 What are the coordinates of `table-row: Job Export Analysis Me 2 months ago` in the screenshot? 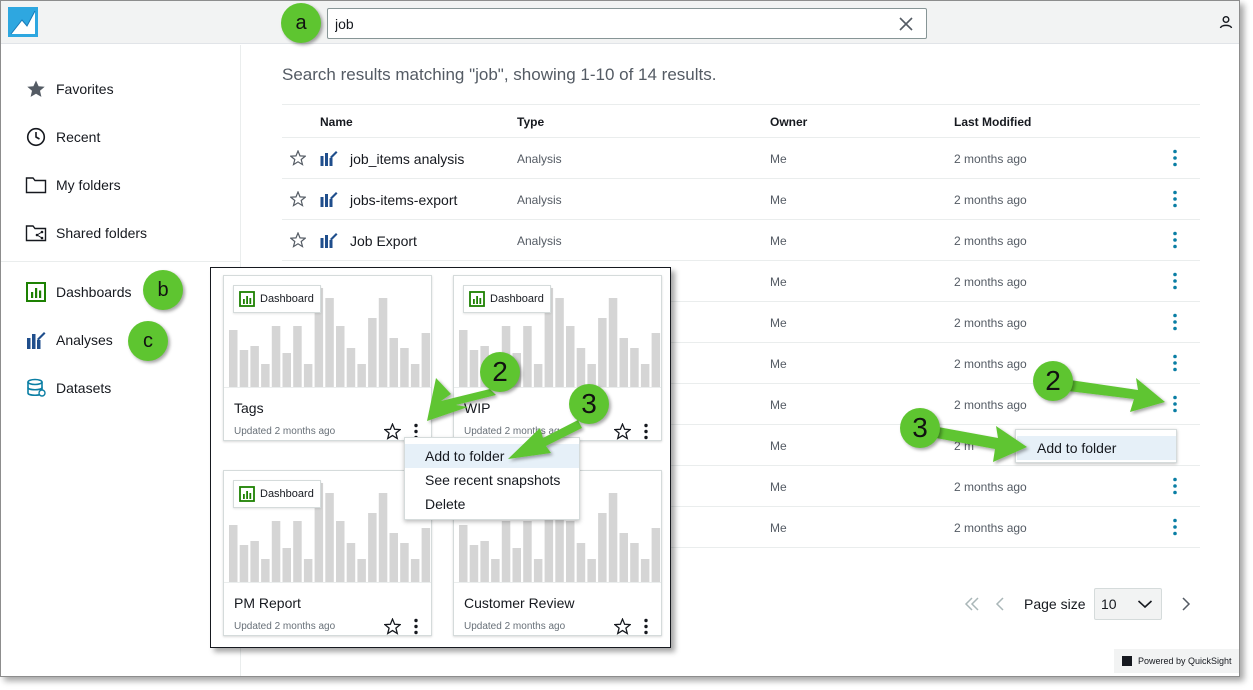 It's located at (741, 240).